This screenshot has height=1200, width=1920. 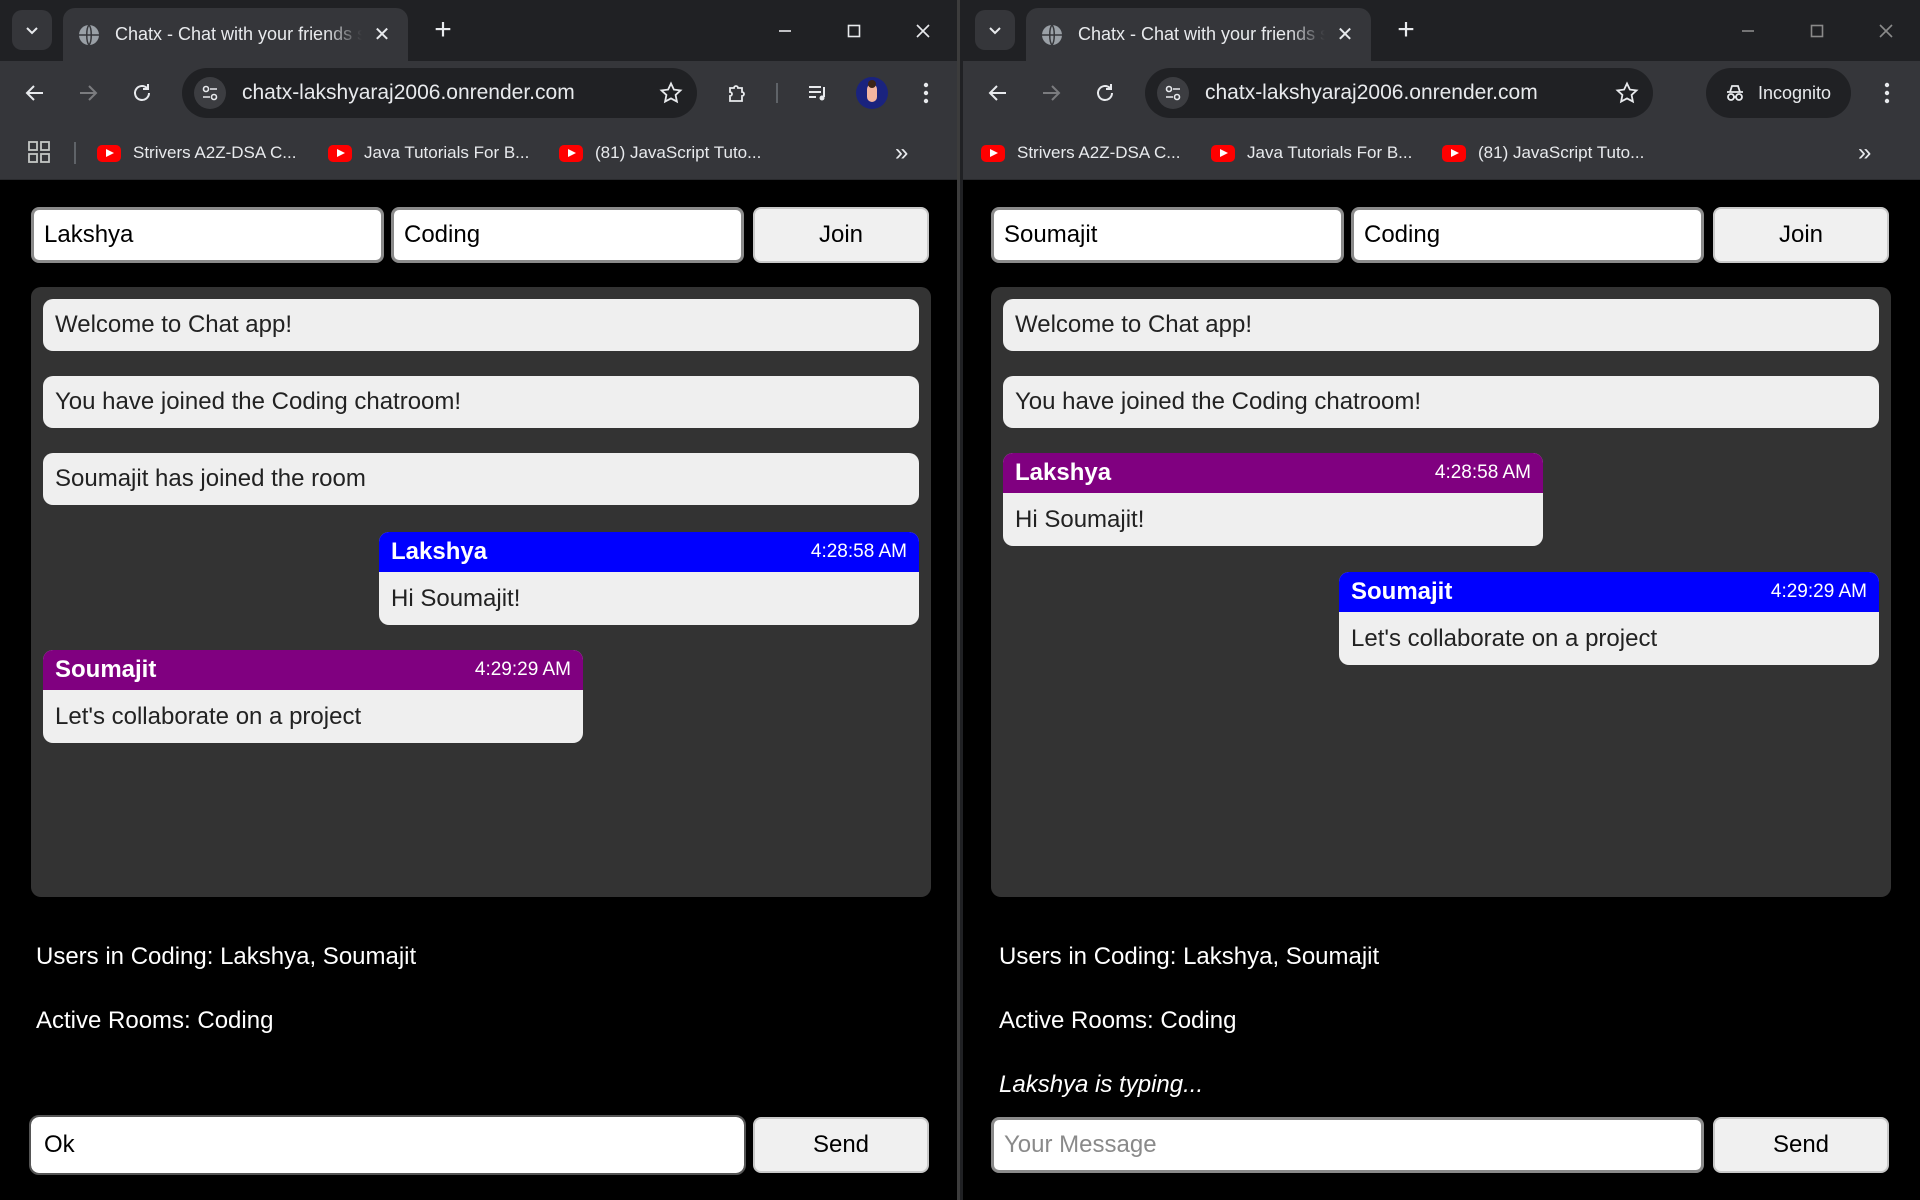 What do you see at coordinates (1167, 235) in the screenshot?
I see `username-input: Soumajit` at bounding box center [1167, 235].